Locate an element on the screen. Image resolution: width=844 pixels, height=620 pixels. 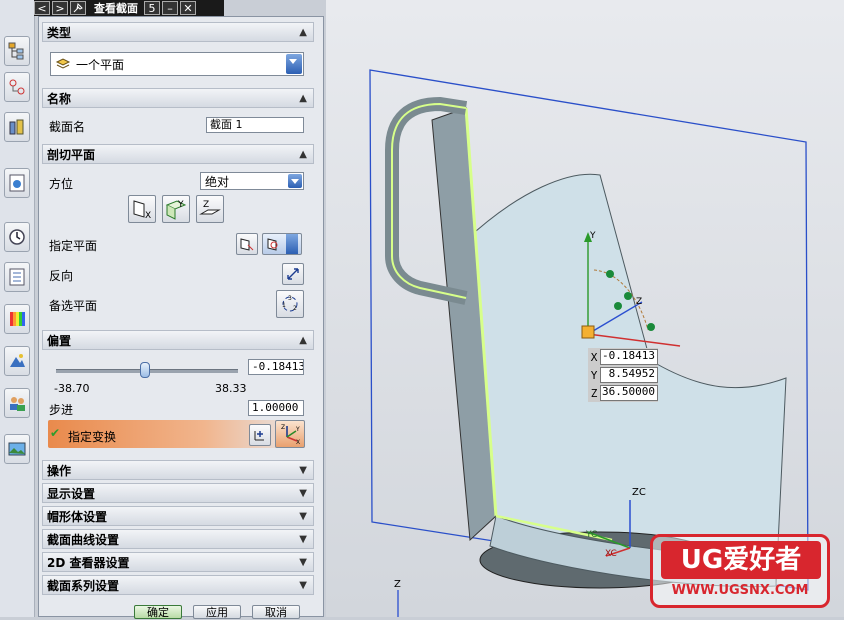
offset-max-label: 38.33 is located at coordinates (231, 388).